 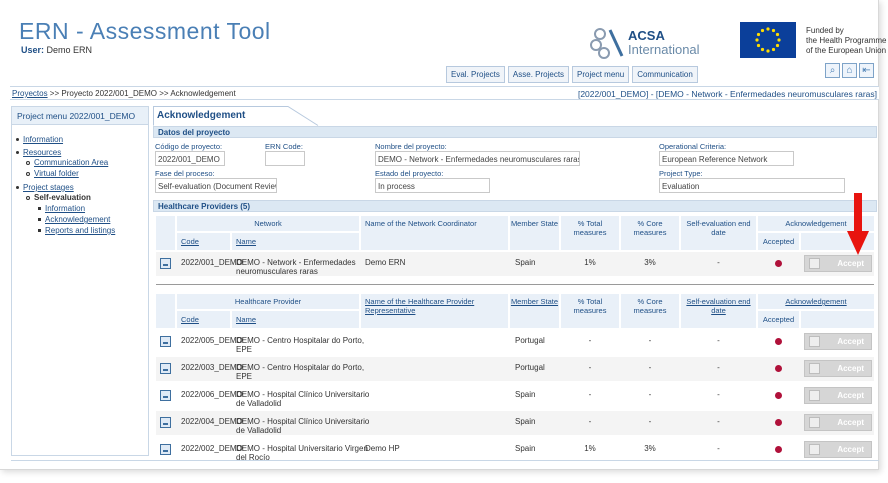 I want to click on total-measures-column-header: % Total measures, so click(x=590, y=311).